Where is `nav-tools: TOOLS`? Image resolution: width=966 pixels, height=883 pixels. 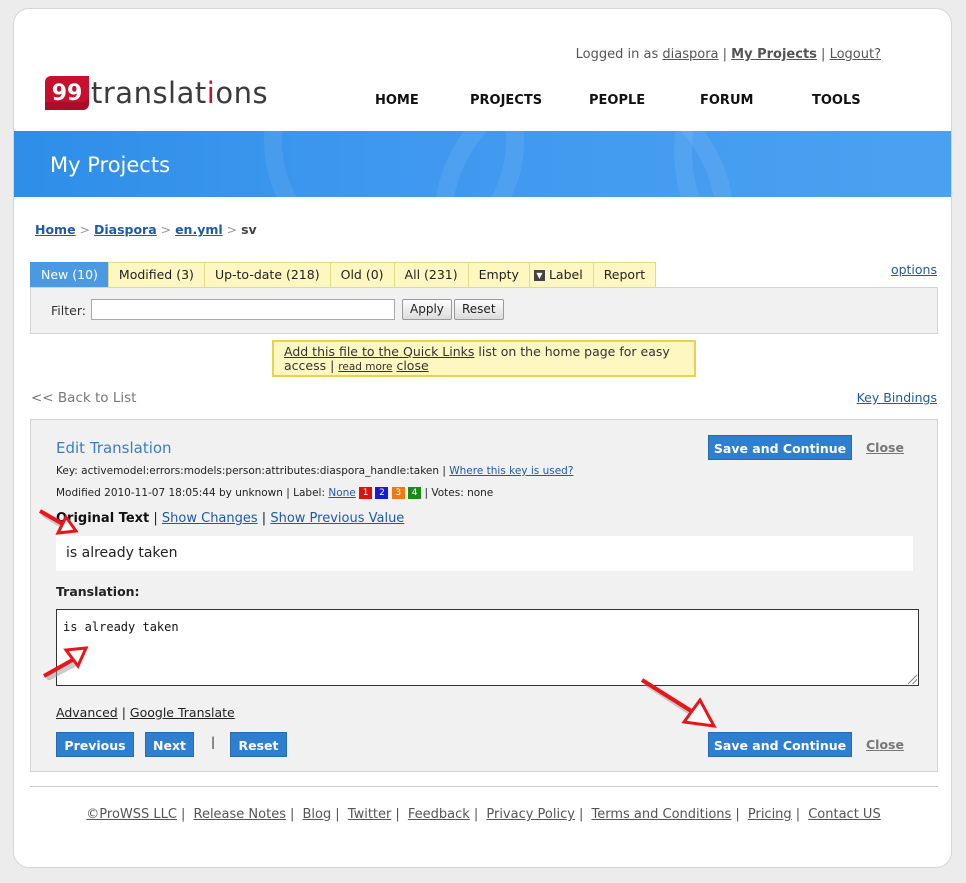
nav-tools: TOOLS is located at coordinates (836, 100).